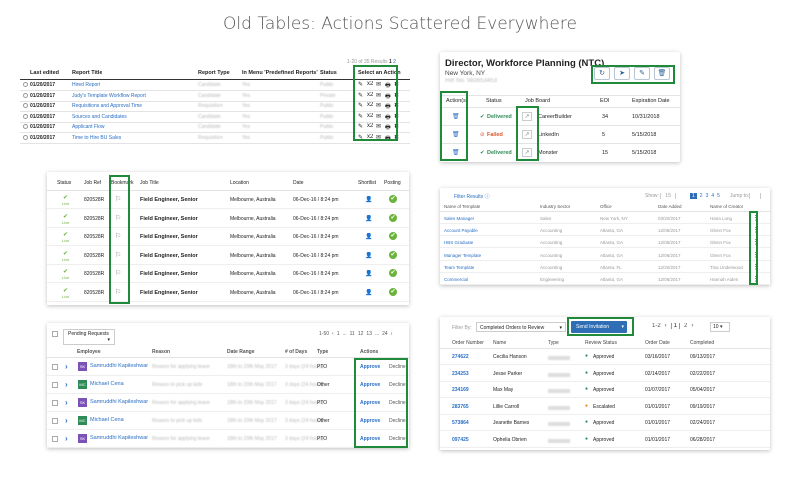 The height and width of the screenshot is (477, 800). I want to click on order-number-link: 097425, so click(460, 440).